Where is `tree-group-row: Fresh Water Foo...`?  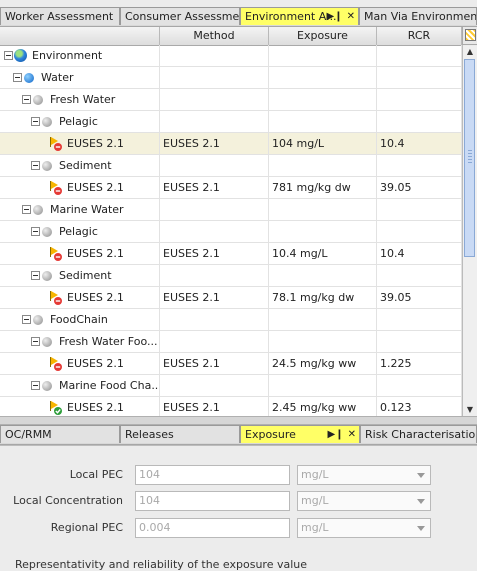 tree-group-row: Fresh Water Foo... is located at coordinates (231, 342).